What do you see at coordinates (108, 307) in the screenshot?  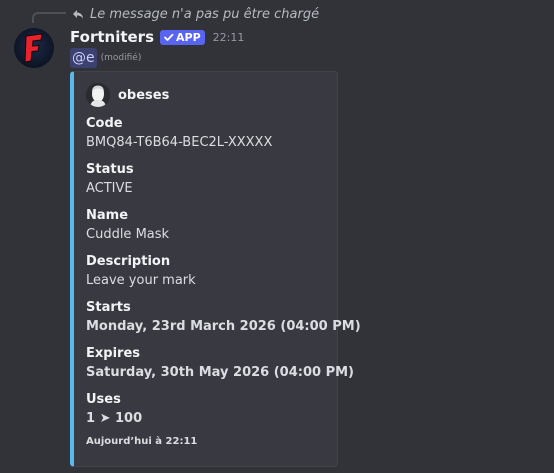 I see `field-name: Starts` at bounding box center [108, 307].